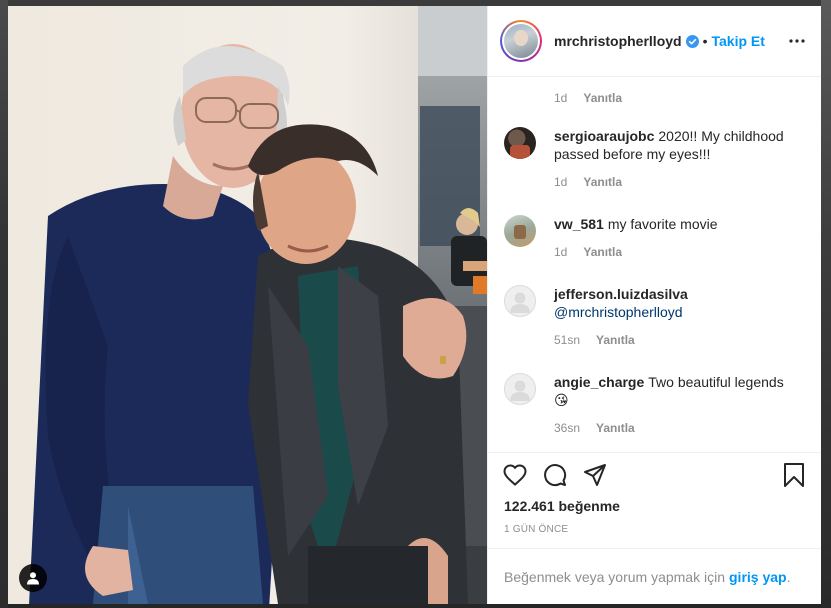  I want to click on user-icon, so click(33, 578).